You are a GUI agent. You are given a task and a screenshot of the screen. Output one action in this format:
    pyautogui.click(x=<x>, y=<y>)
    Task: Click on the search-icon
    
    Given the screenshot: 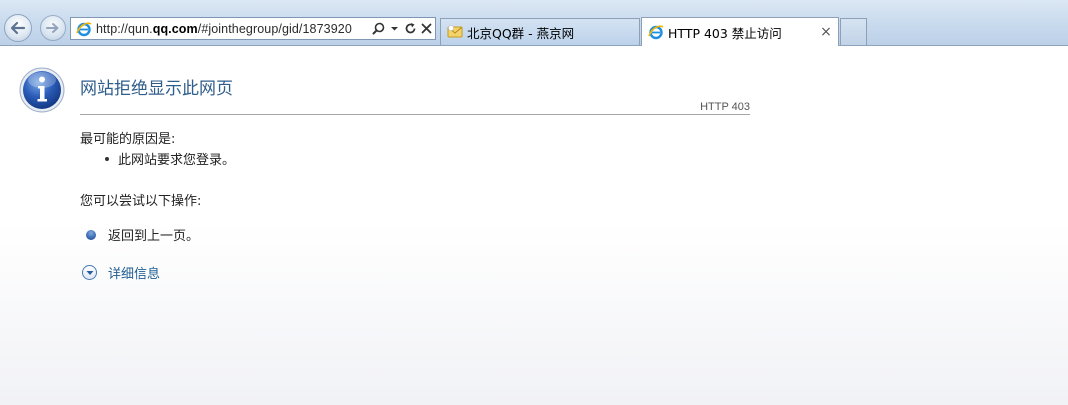 What is the action you would take?
    pyautogui.click(x=378, y=28)
    